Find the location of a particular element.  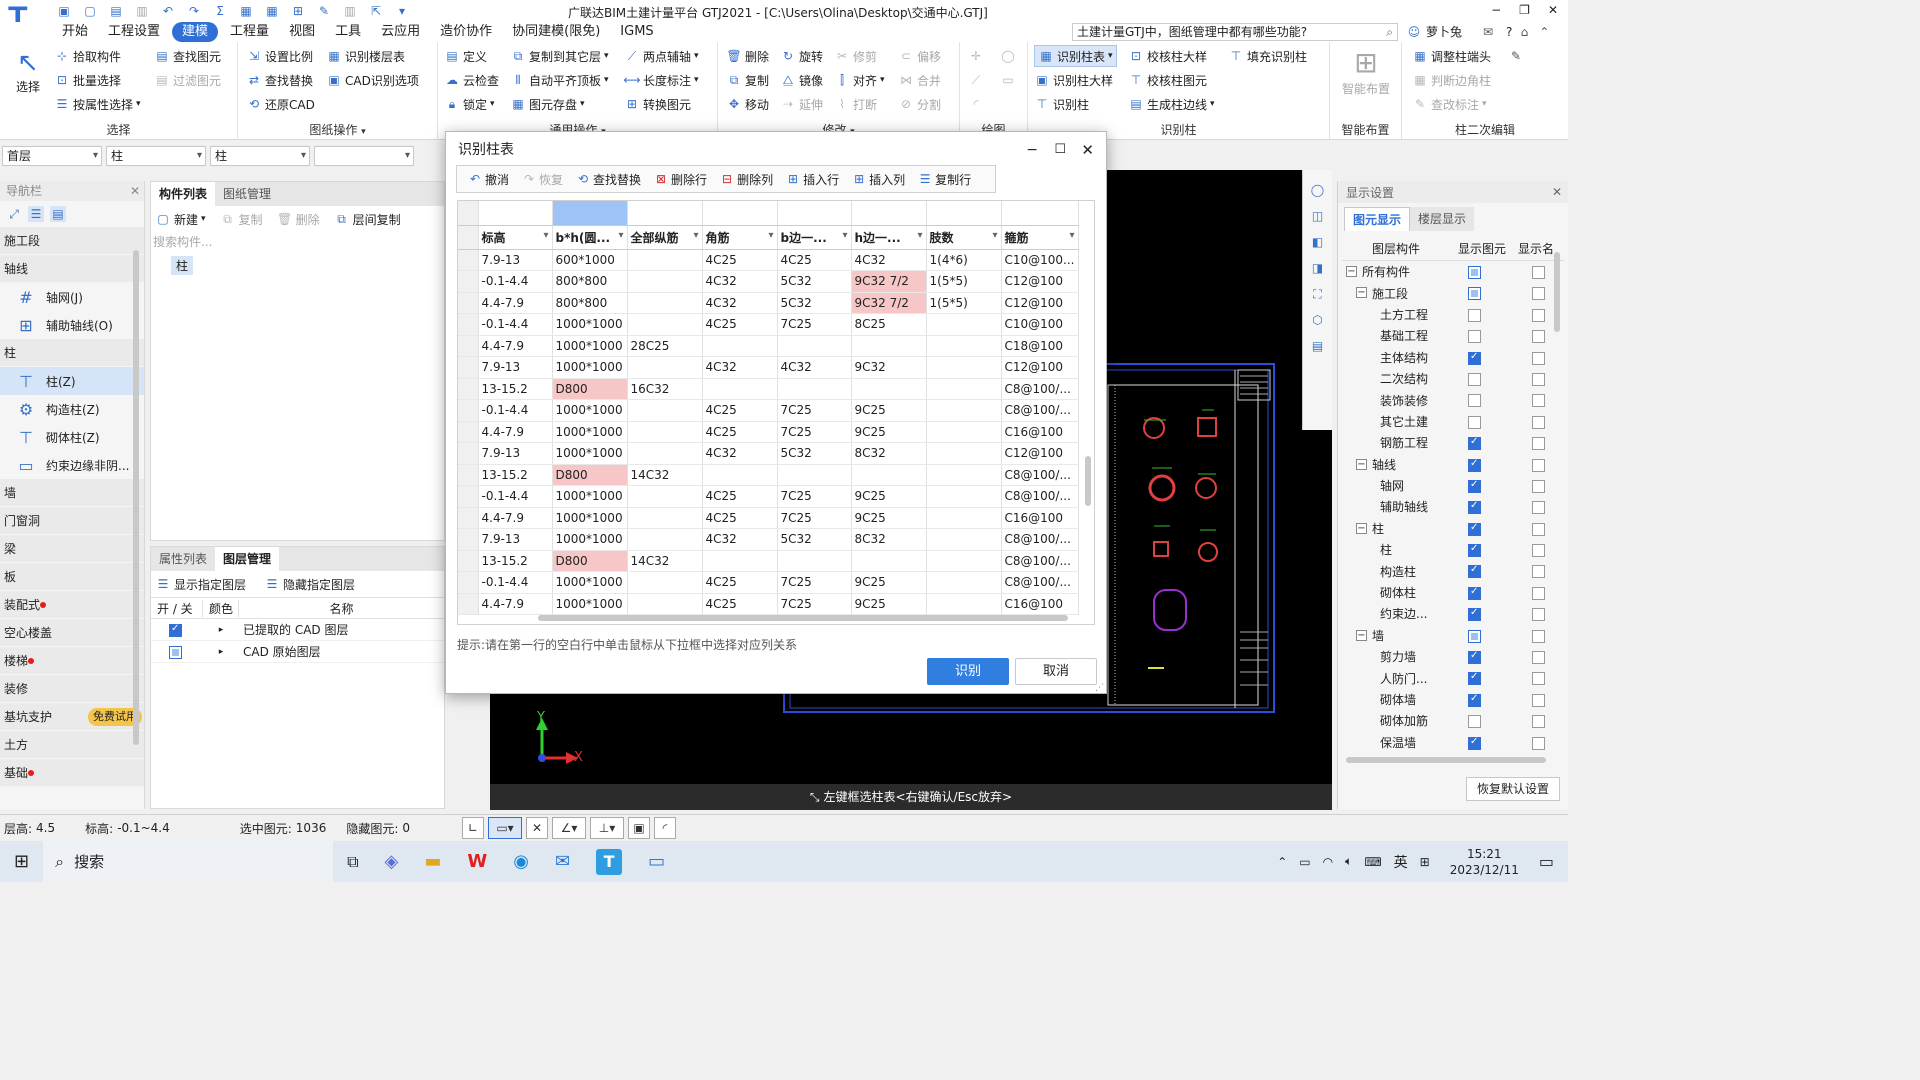

close-display-icon: ✕ is located at coordinates (1557, 192).